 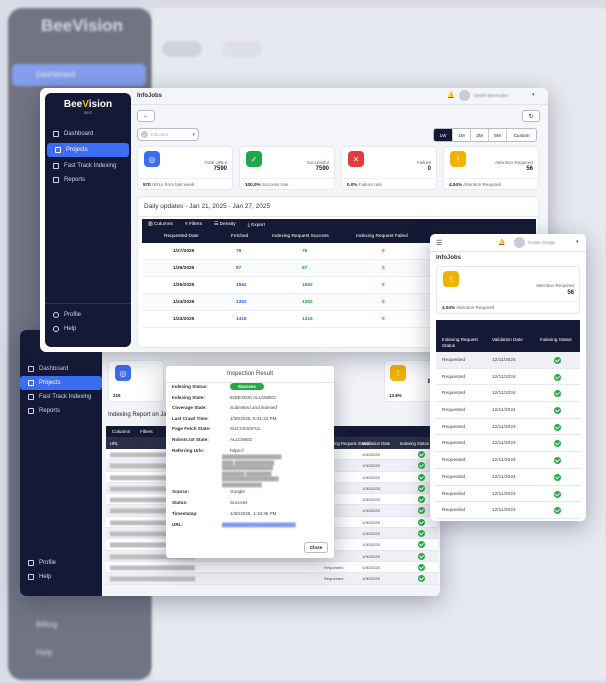 What do you see at coordinates (305, 268) in the screenshot?
I see `table-cell: 97` at bounding box center [305, 268].